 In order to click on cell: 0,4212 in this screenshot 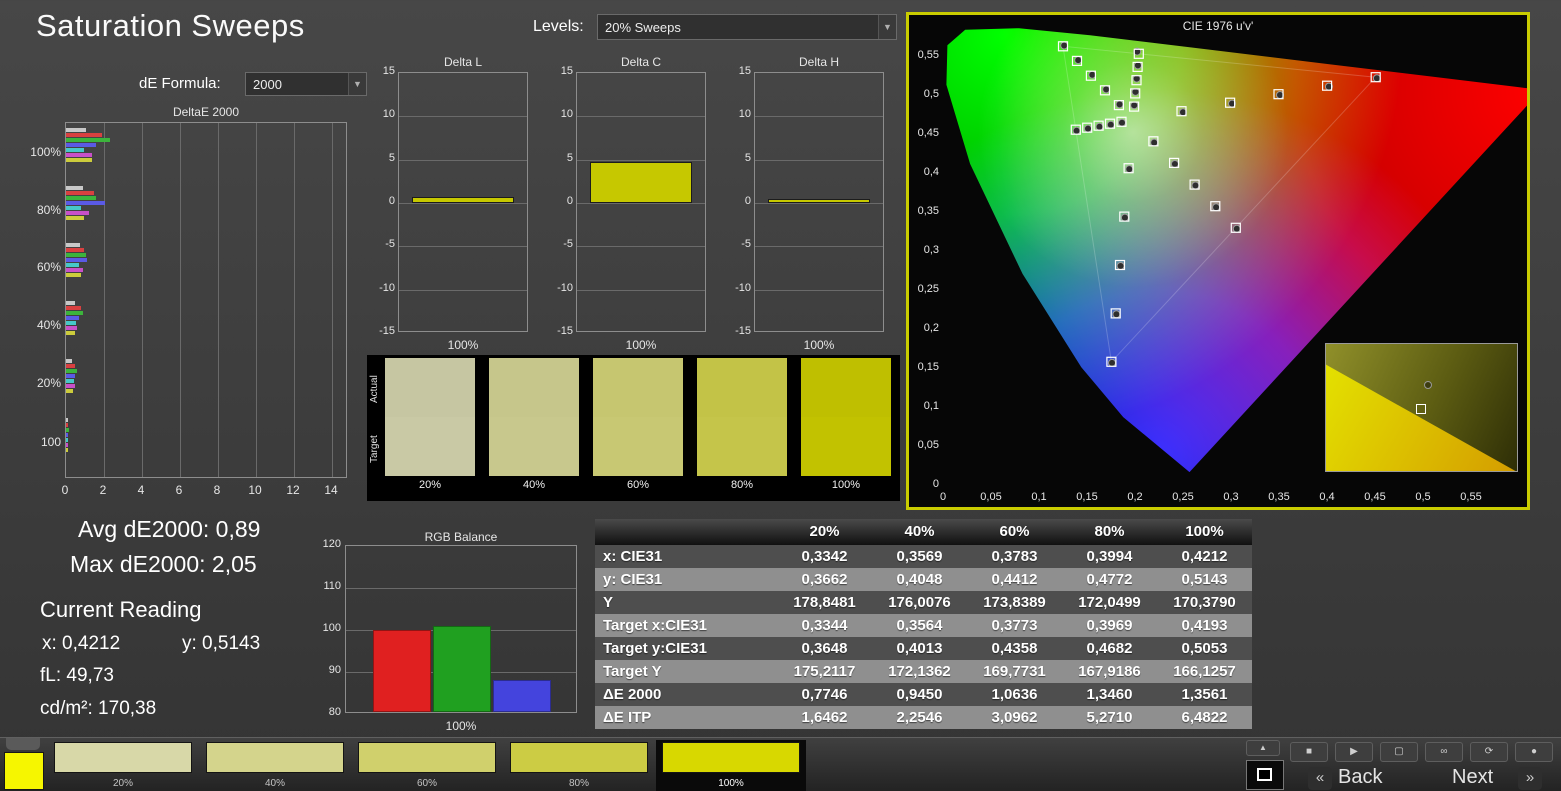, I will do `click(1204, 556)`.